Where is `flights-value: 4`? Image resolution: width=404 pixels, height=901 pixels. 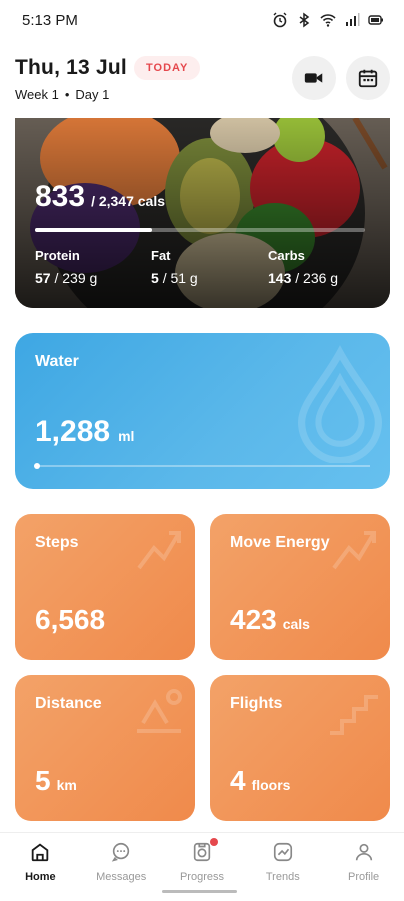
flights-value: 4 is located at coordinates (238, 780).